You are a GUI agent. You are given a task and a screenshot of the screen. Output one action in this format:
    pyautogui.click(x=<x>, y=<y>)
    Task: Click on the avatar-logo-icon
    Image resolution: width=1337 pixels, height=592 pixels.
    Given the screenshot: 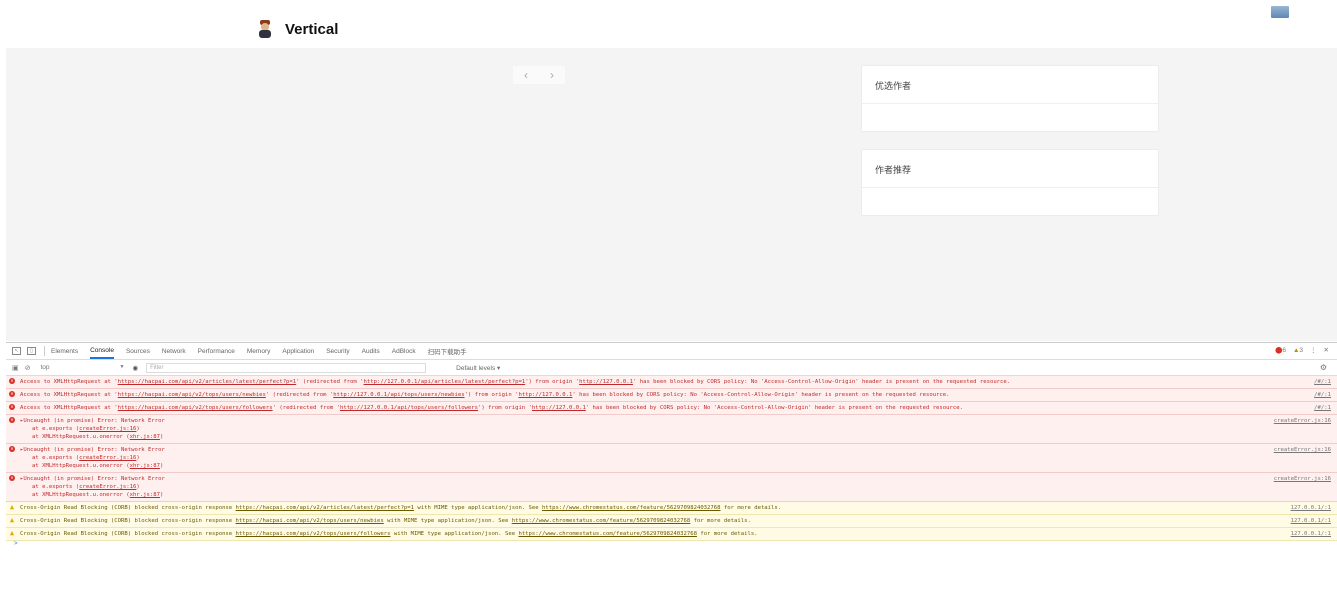 What is the action you would take?
    pyautogui.click(x=265, y=29)
    